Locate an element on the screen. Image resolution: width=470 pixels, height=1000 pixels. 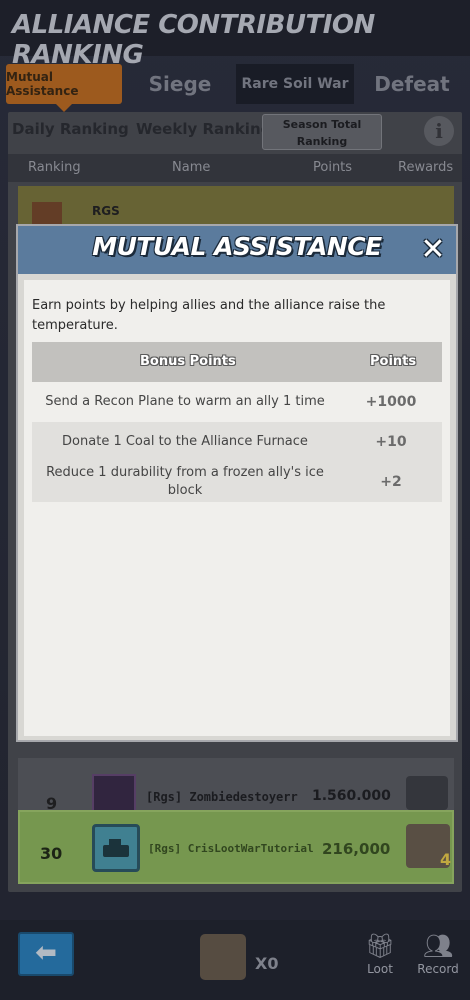
close-icon: ✕ is located at coordinates (433, 250).